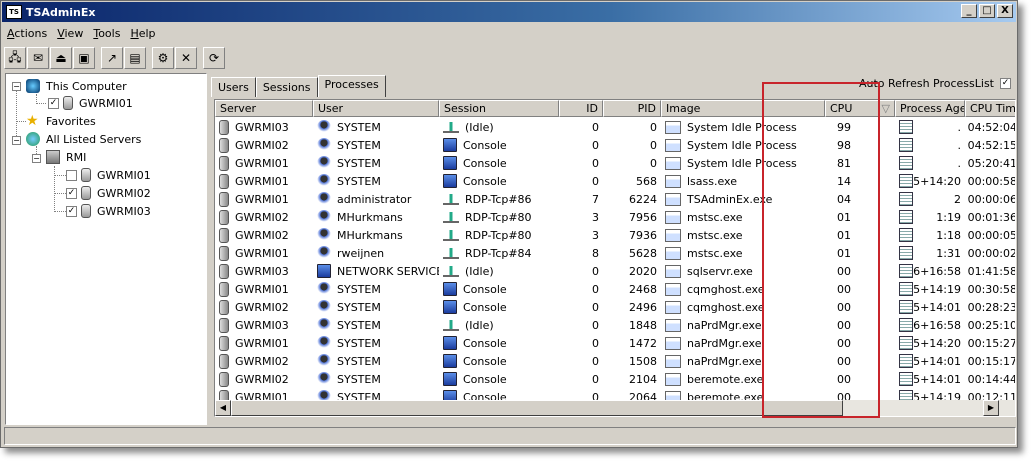 This screenshot has height=461, width=1031. I want to click on cell-text: 00:14:44, so click(991, 379).